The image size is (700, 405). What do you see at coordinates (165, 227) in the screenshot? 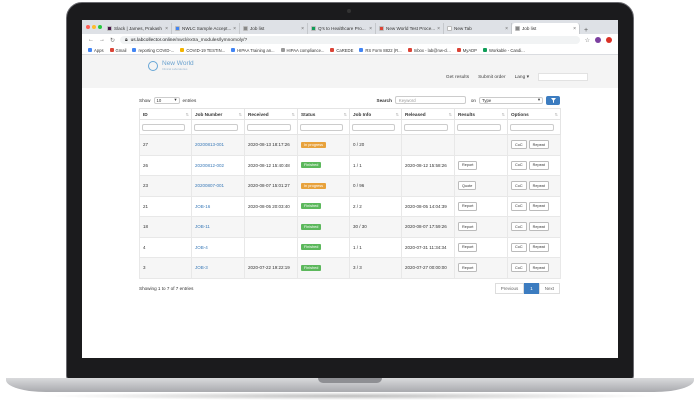
I see `job-id-cell: 18` at bounding box center [165, 227].